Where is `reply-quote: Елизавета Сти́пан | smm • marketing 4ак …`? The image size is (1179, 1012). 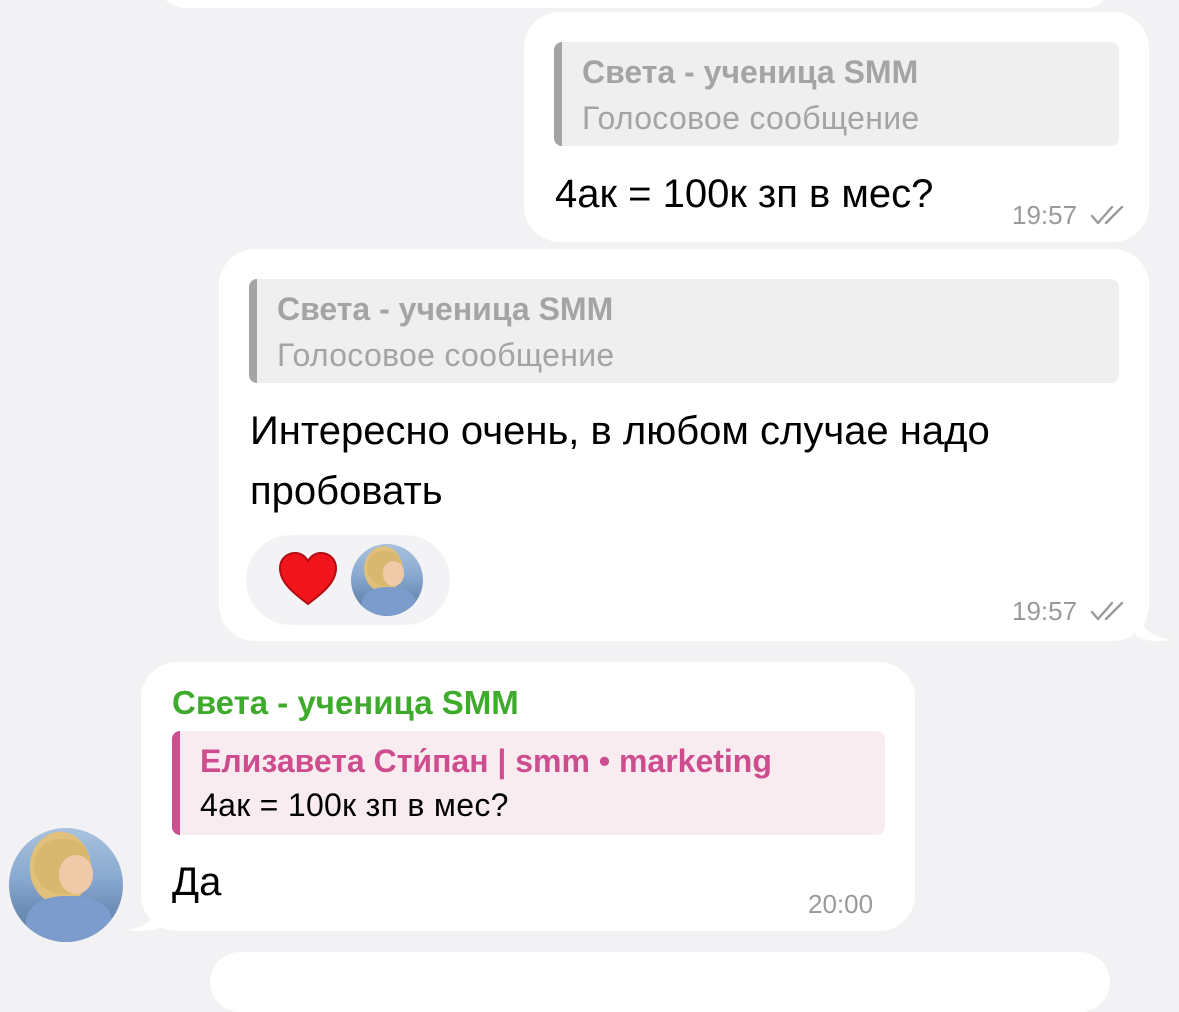
reply-quote: Елизавета Сти́пан | smm • marketing 4ак … is located at coordinates (528, 783).